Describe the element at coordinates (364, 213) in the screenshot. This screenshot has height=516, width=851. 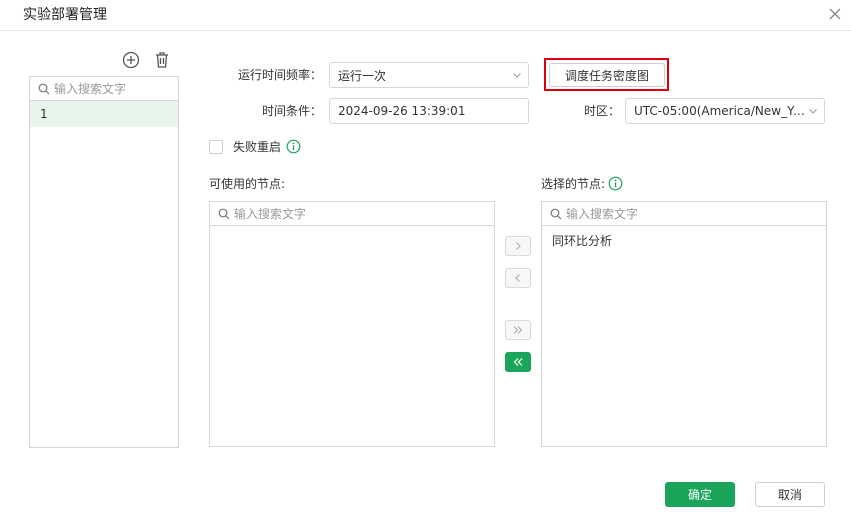
I see `available-search-input` at that location.